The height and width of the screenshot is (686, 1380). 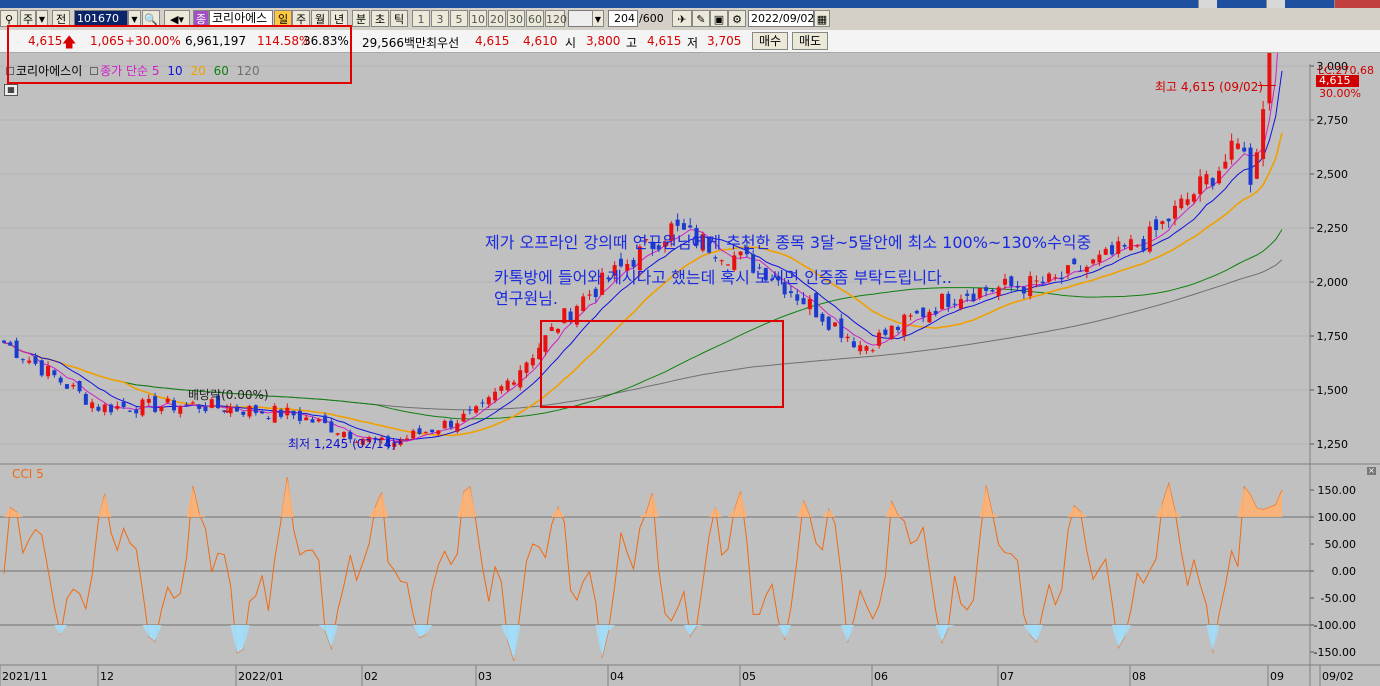 What do you see at coordinates (440, 18) in the screenshot?
I see `interval-button-3: 3` at bounding box center [440, 18].